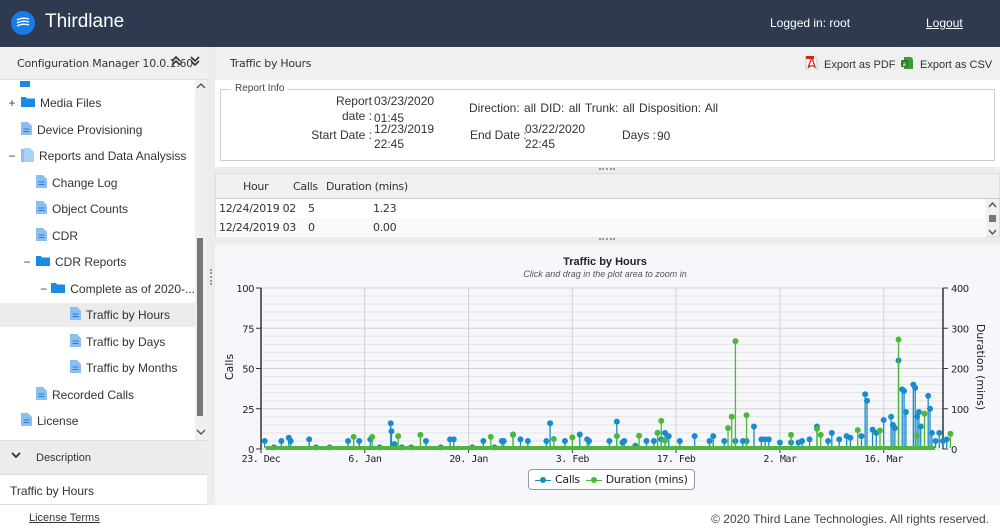 The height and width of the screenshot is (530, 1000). I want to click on tree-item-label: Device Provisioning, so click(90, 129).